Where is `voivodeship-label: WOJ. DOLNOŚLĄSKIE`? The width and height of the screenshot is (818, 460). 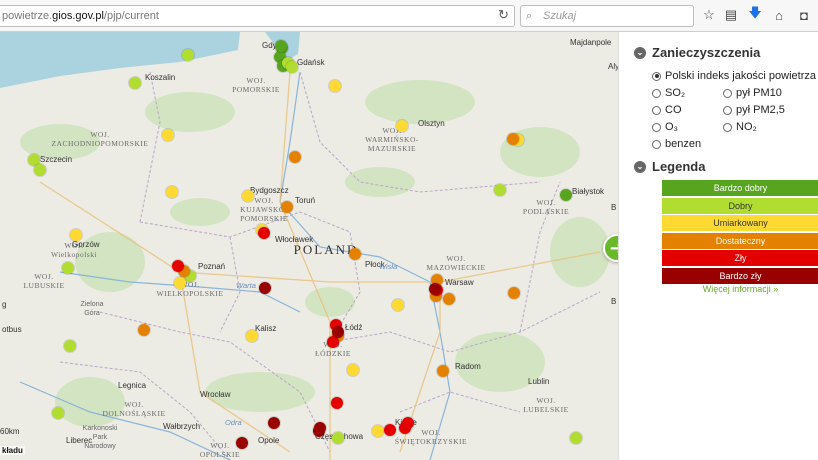 voivodeship-label: WOJ. DOLNOŚLĄSKIE is located at coordinates (134, 409).